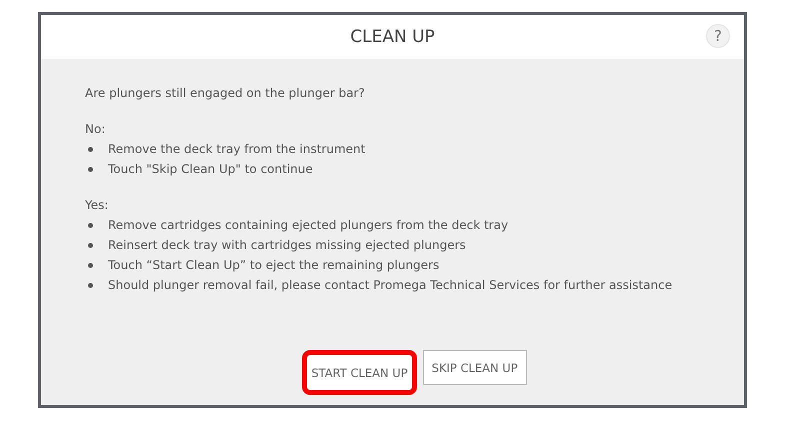 The image size is (793, 439). Describe the element at coordinates (210, 169) in the screenshot. I see `instruction-text: Touch "Skip Clean Up" to continue` at that location.